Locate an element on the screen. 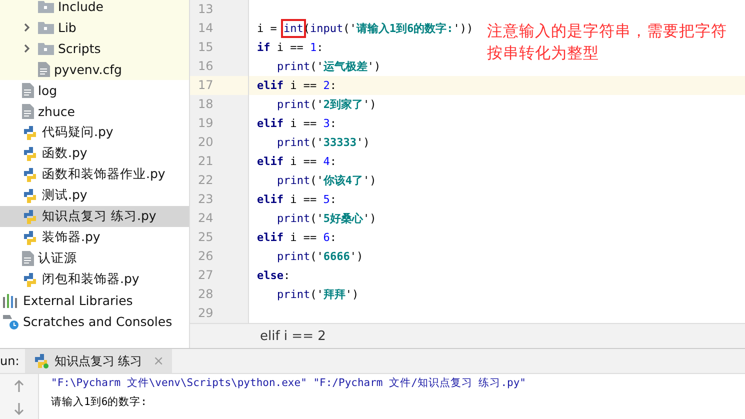  tree-item: 函数和装饰器作业.py is located at coordinates (94, 174).